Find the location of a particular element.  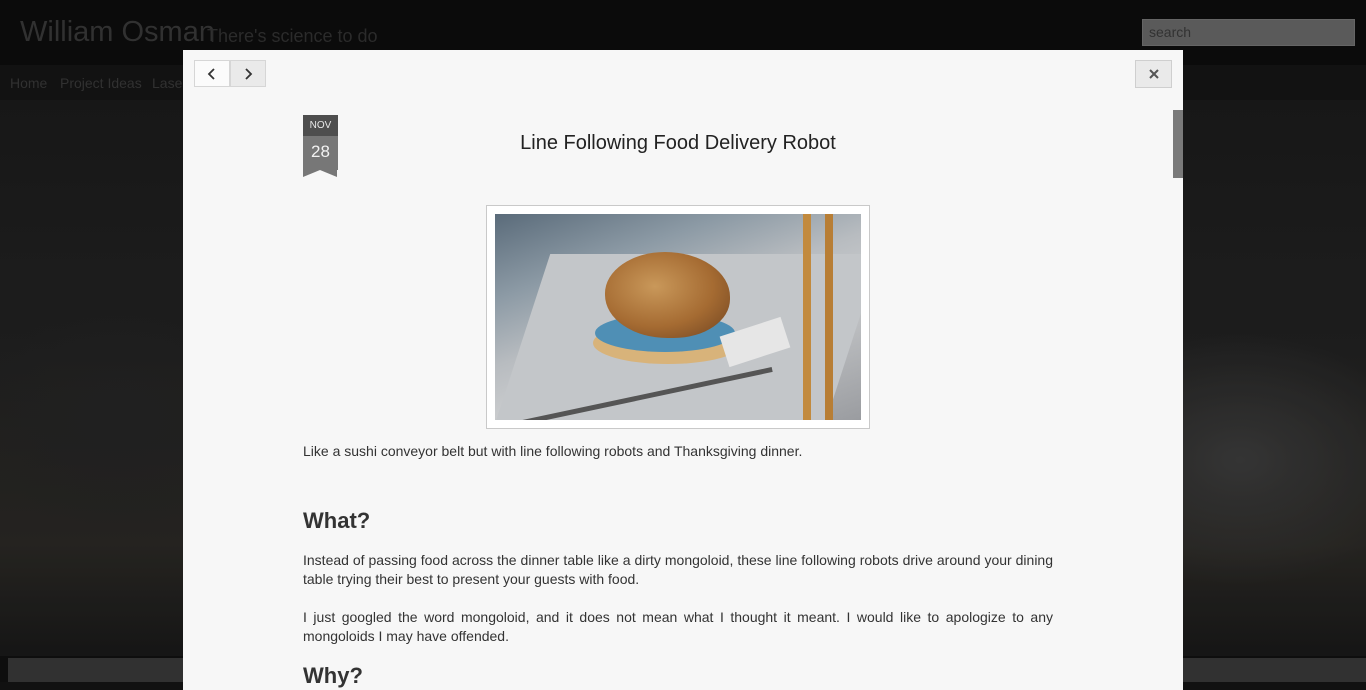

image-chair is located at coordinates (828, 317).